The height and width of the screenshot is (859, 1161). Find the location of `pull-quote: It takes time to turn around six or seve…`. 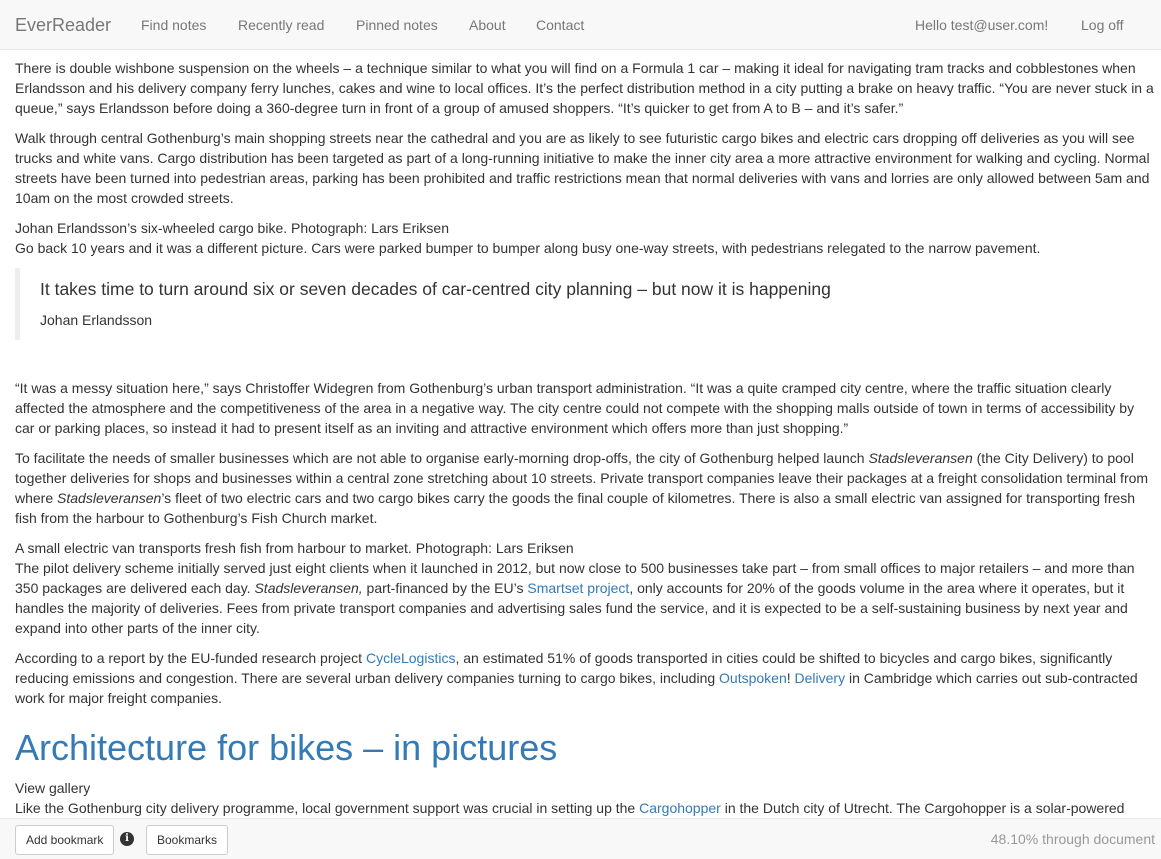

pull-quote: It takes time to turn around six or seve… is located at coordinates (585, 304).